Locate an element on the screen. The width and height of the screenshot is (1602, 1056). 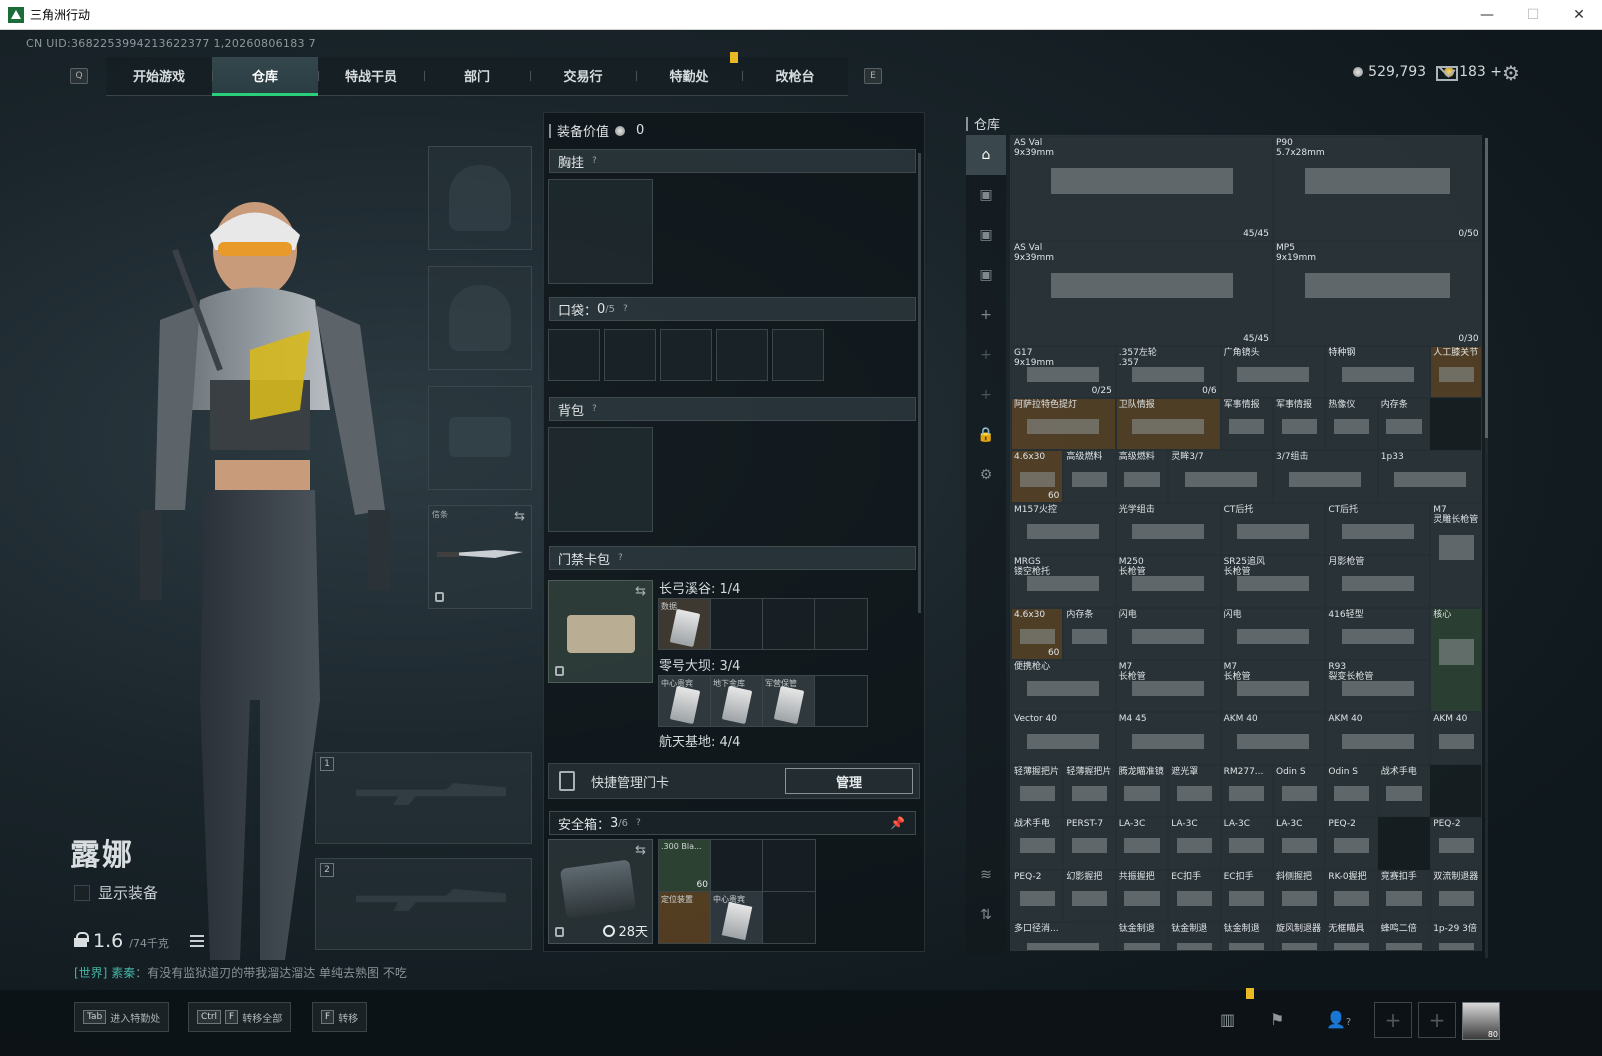
warehouse-item: 闪电 is located at coordinates (1168, 633).